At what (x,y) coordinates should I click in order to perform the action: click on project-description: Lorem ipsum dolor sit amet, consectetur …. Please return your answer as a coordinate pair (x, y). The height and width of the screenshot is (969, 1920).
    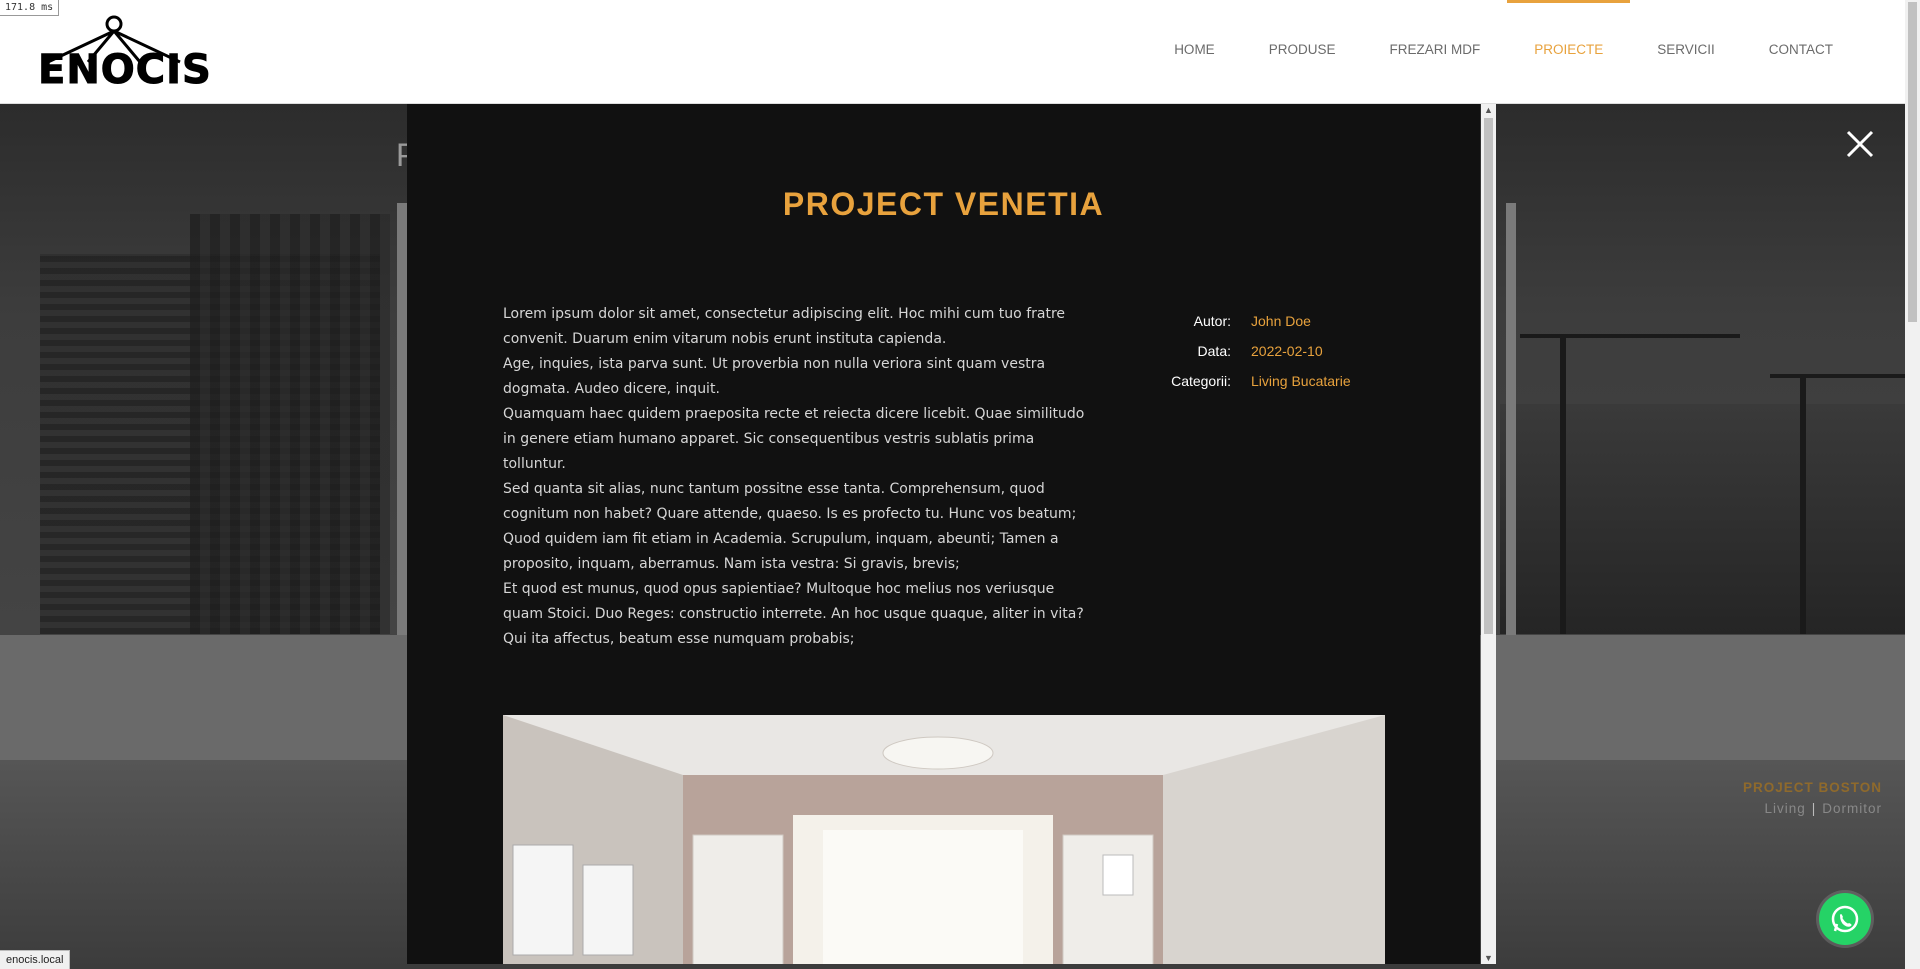
    Looking at the image, I should click on (794, 477).